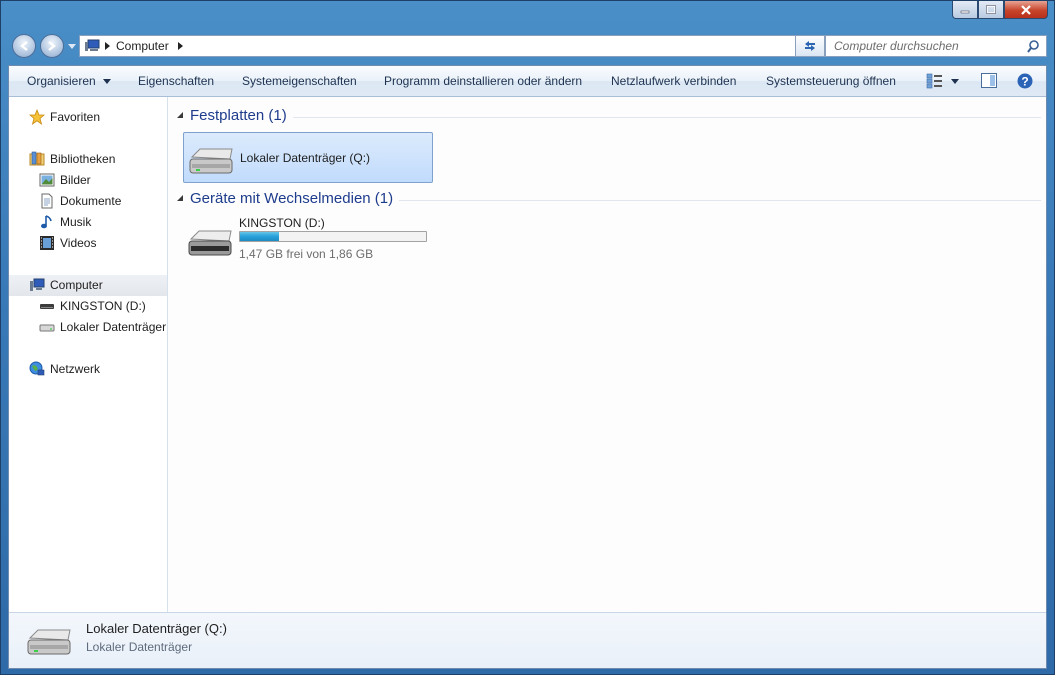 The image size is (1055, 675). I want to click on sidebar-item-kingston: KINGSTON (D:), so click(88, 306).